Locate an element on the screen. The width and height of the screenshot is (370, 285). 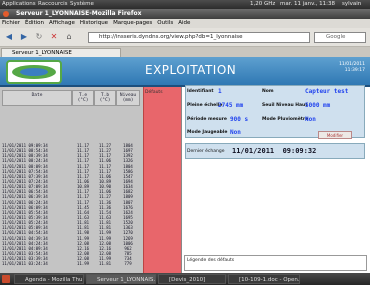
seuil-value: 5000 mm is located at coordinates (318, 105).